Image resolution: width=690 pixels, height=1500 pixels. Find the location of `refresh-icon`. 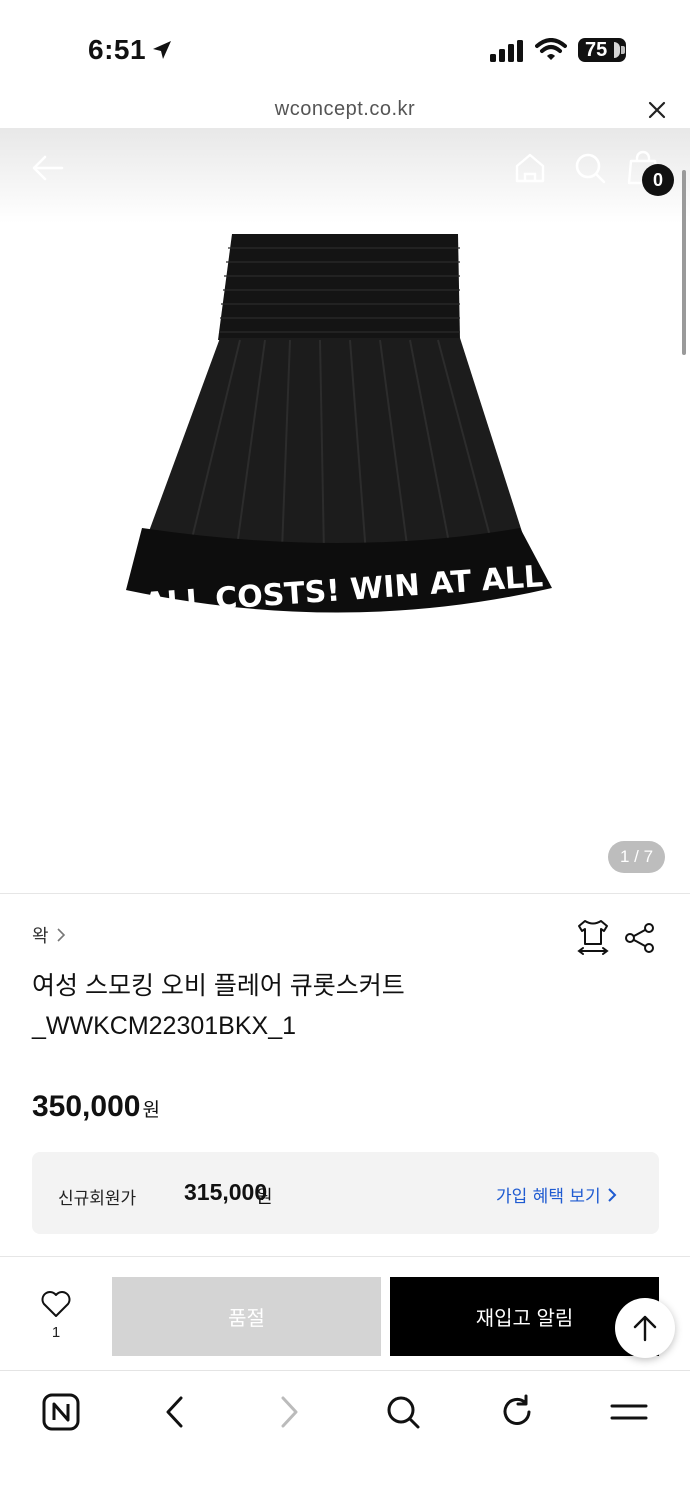

refresh-icon is located at coordinates (517, 1412).